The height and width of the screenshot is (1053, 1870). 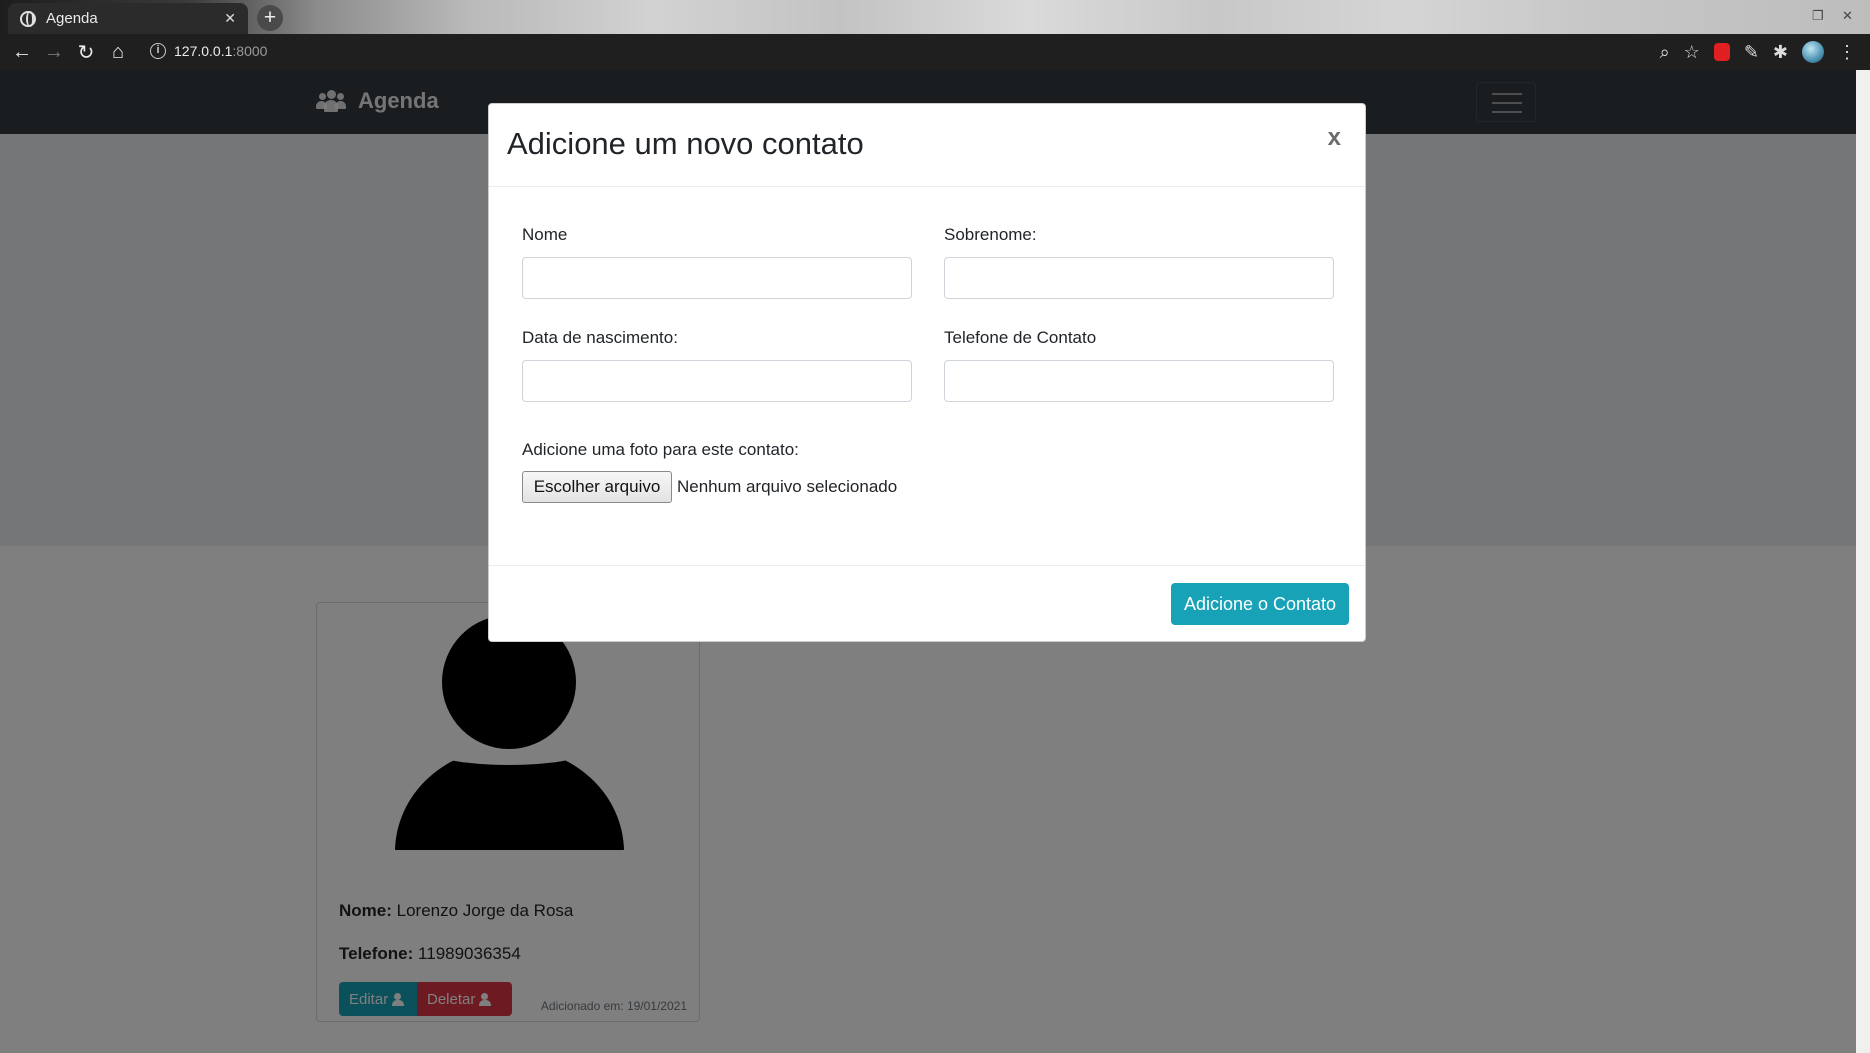 What do you see at coordinates (1139, 381) in the screenshot?
I see `telefone-input` at bounding box center [1139, 381].